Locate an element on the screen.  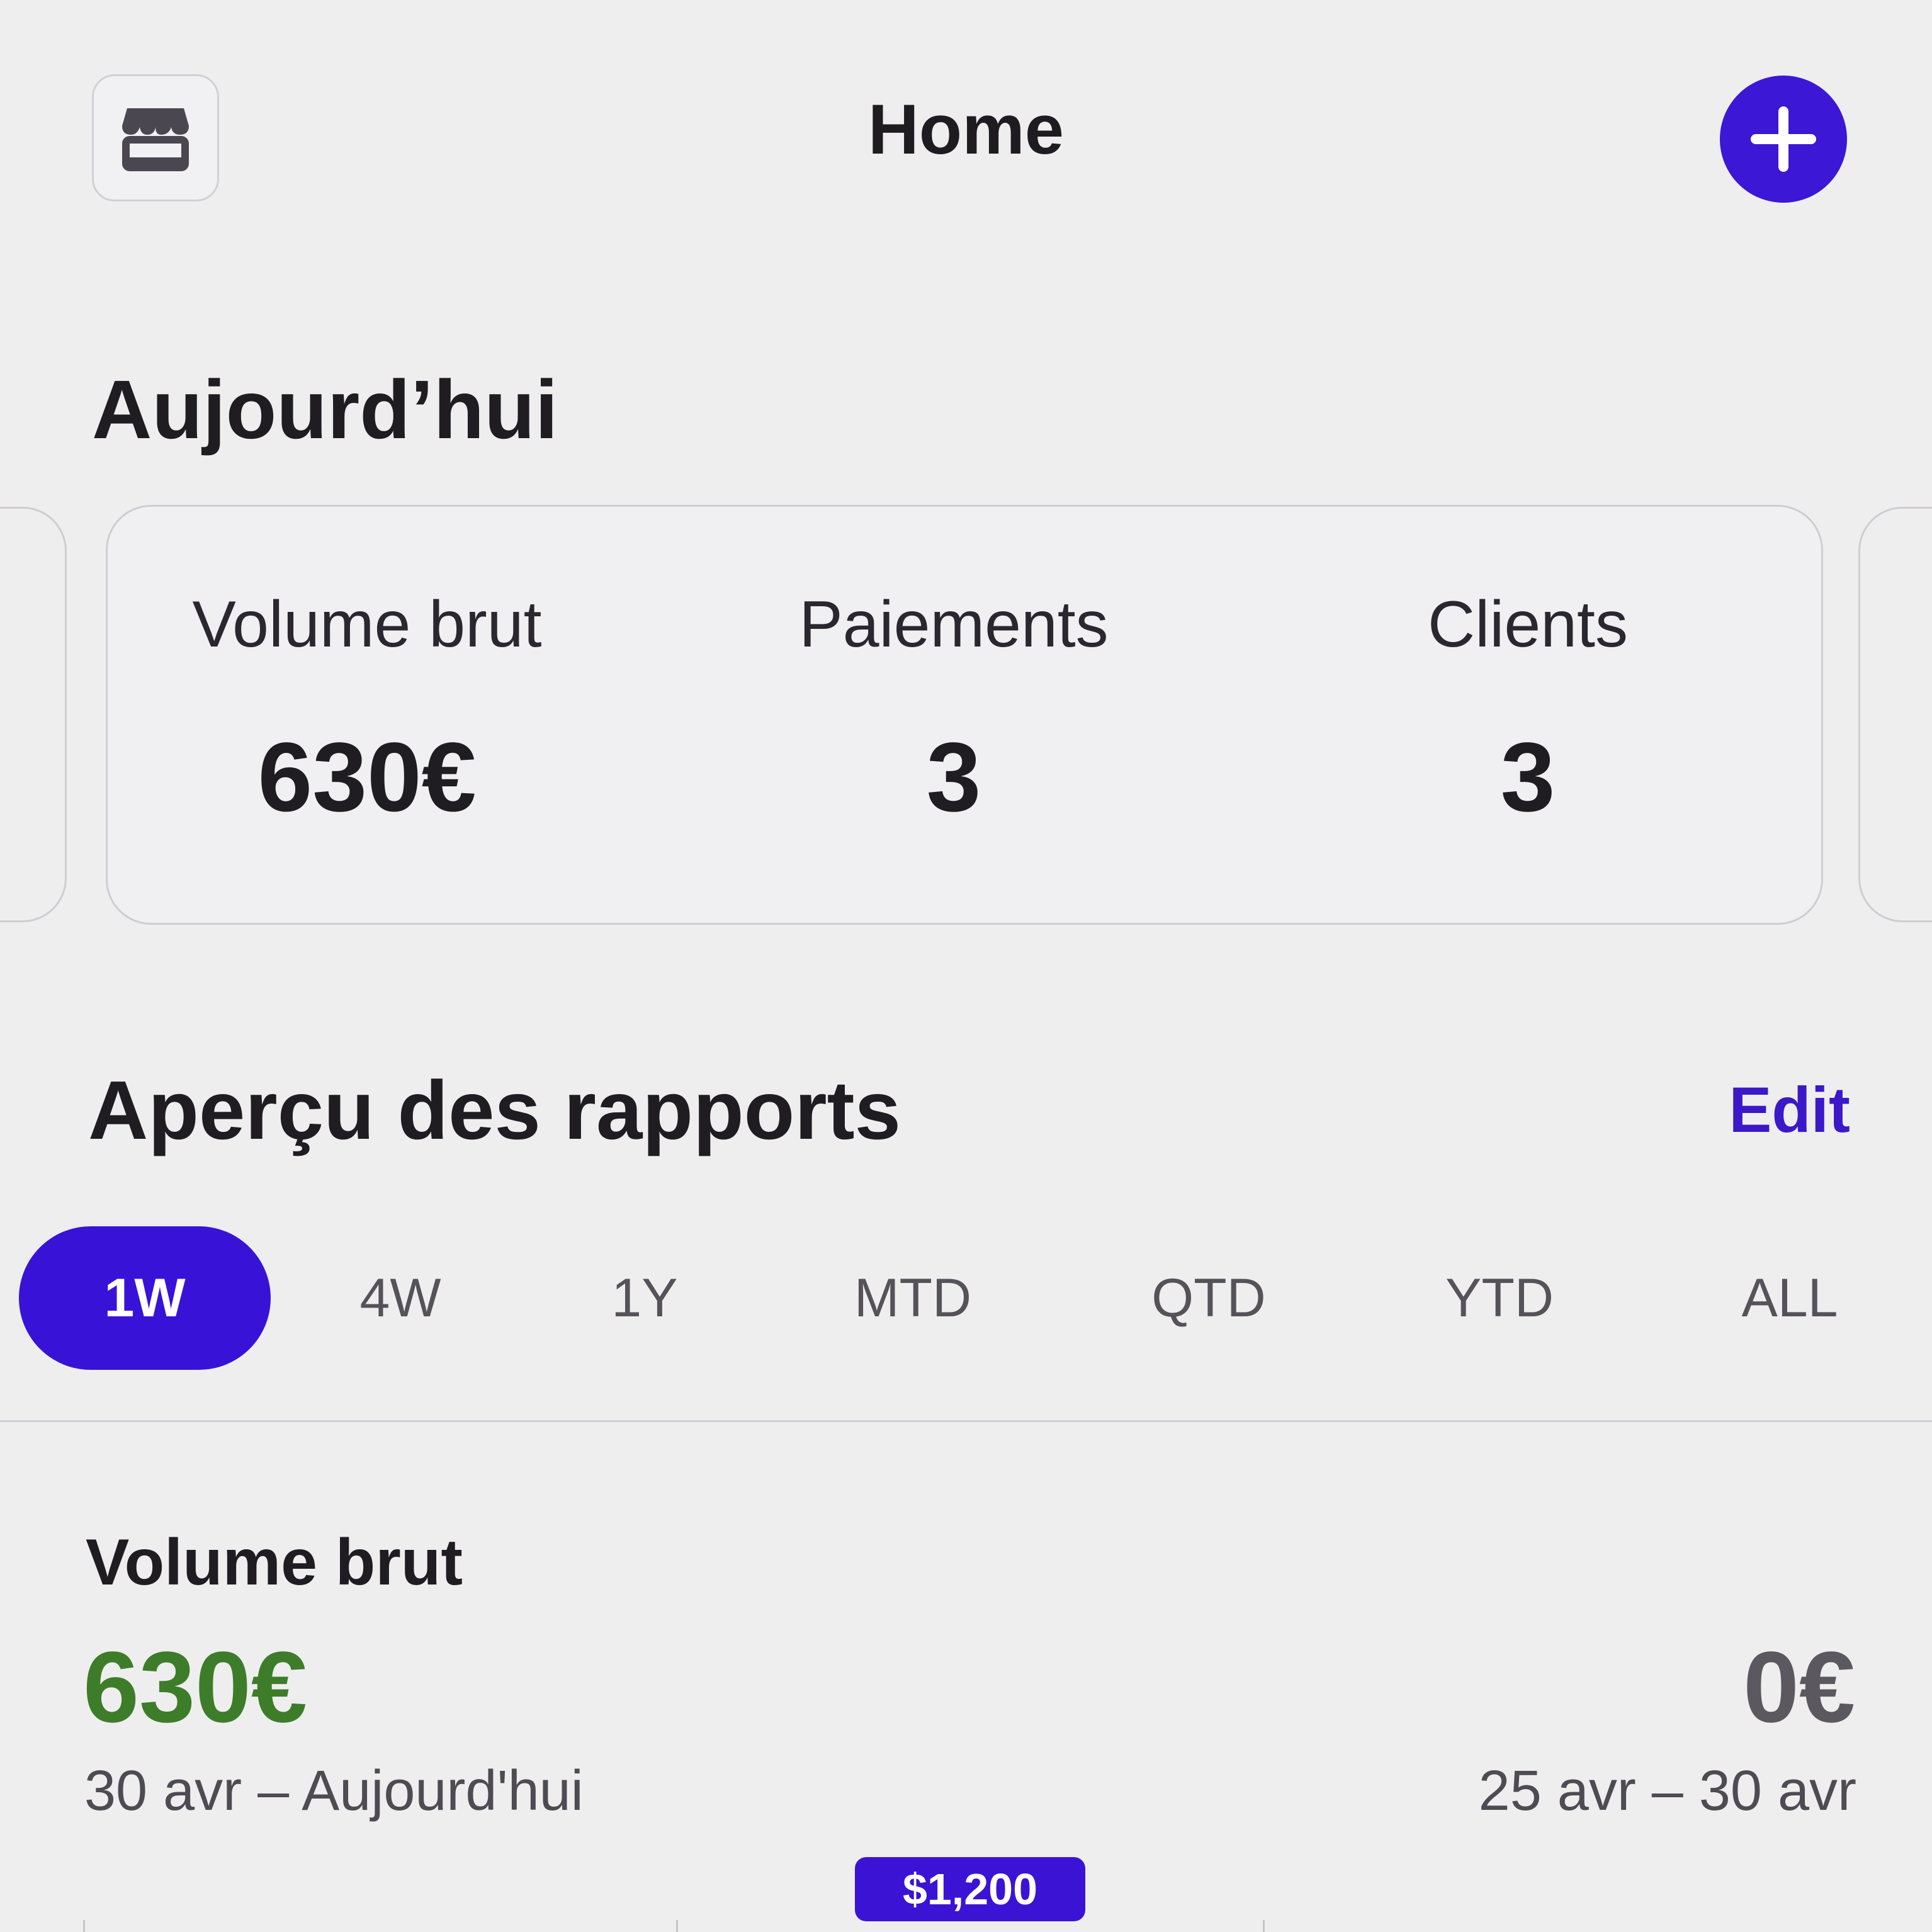
stat-customers: Clients 3 is located at coordinates (1528, 667).